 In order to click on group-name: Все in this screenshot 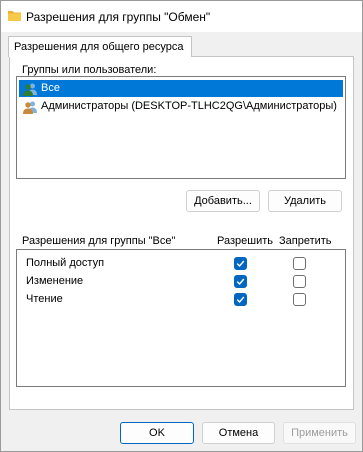, I will do `click(50, 88)`.